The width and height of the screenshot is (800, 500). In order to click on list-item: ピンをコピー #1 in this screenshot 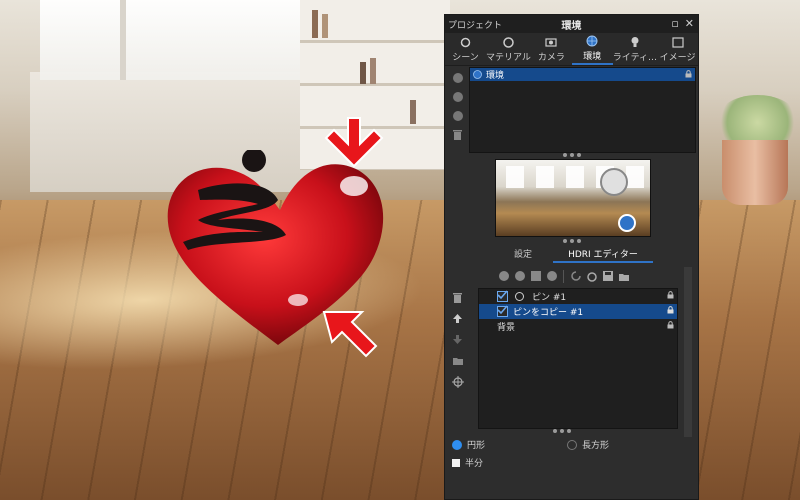, I will do `click(578, 311)`.